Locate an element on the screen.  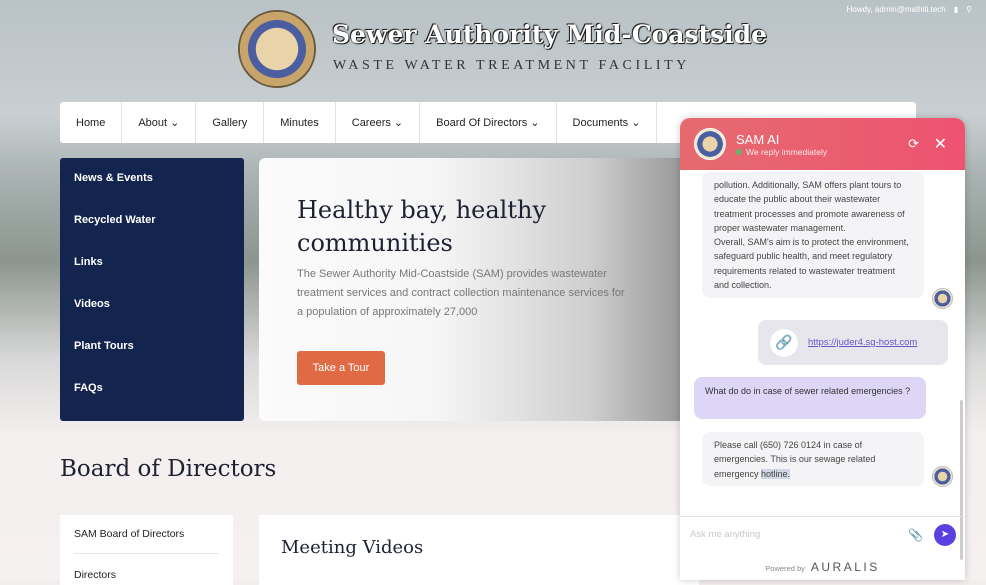
sidebar-item: Plant Tours is located at coordinates (152, 361).